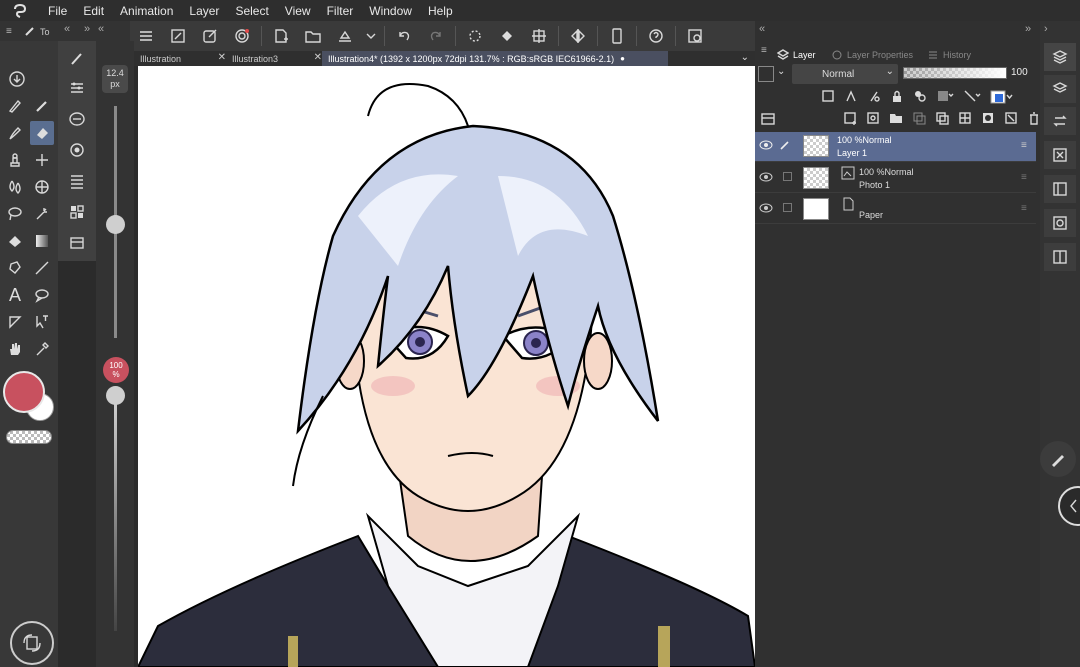 This screenshot has height=667, width=1080. Describe the element at coordinates (781, 71) in the screenshot. I see `chevron-down-icon: ⌄` at that location.